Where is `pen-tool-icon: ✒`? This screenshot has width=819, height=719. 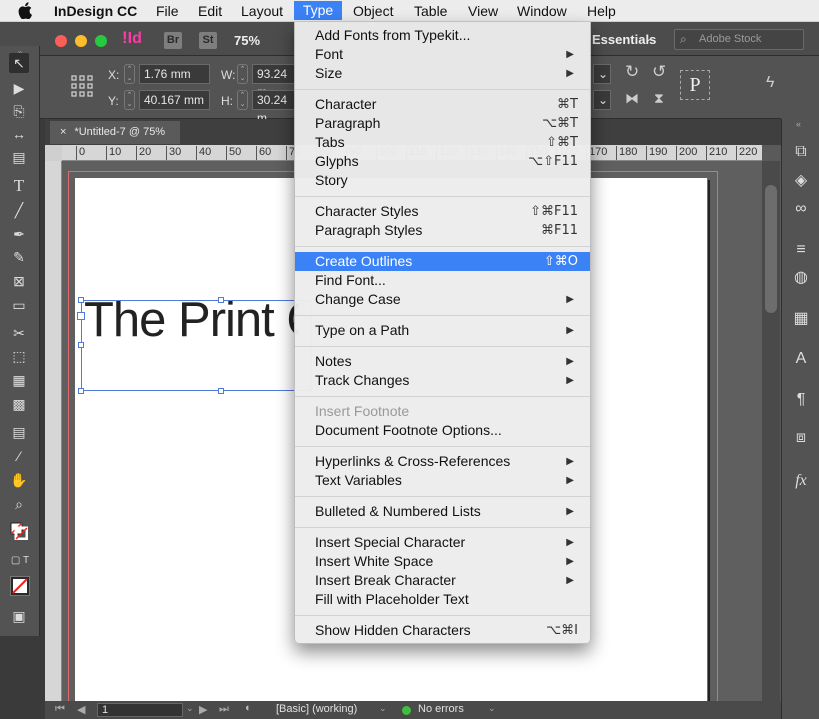
pen-tool-icon: ✒ is located at coordinates (19, 234).